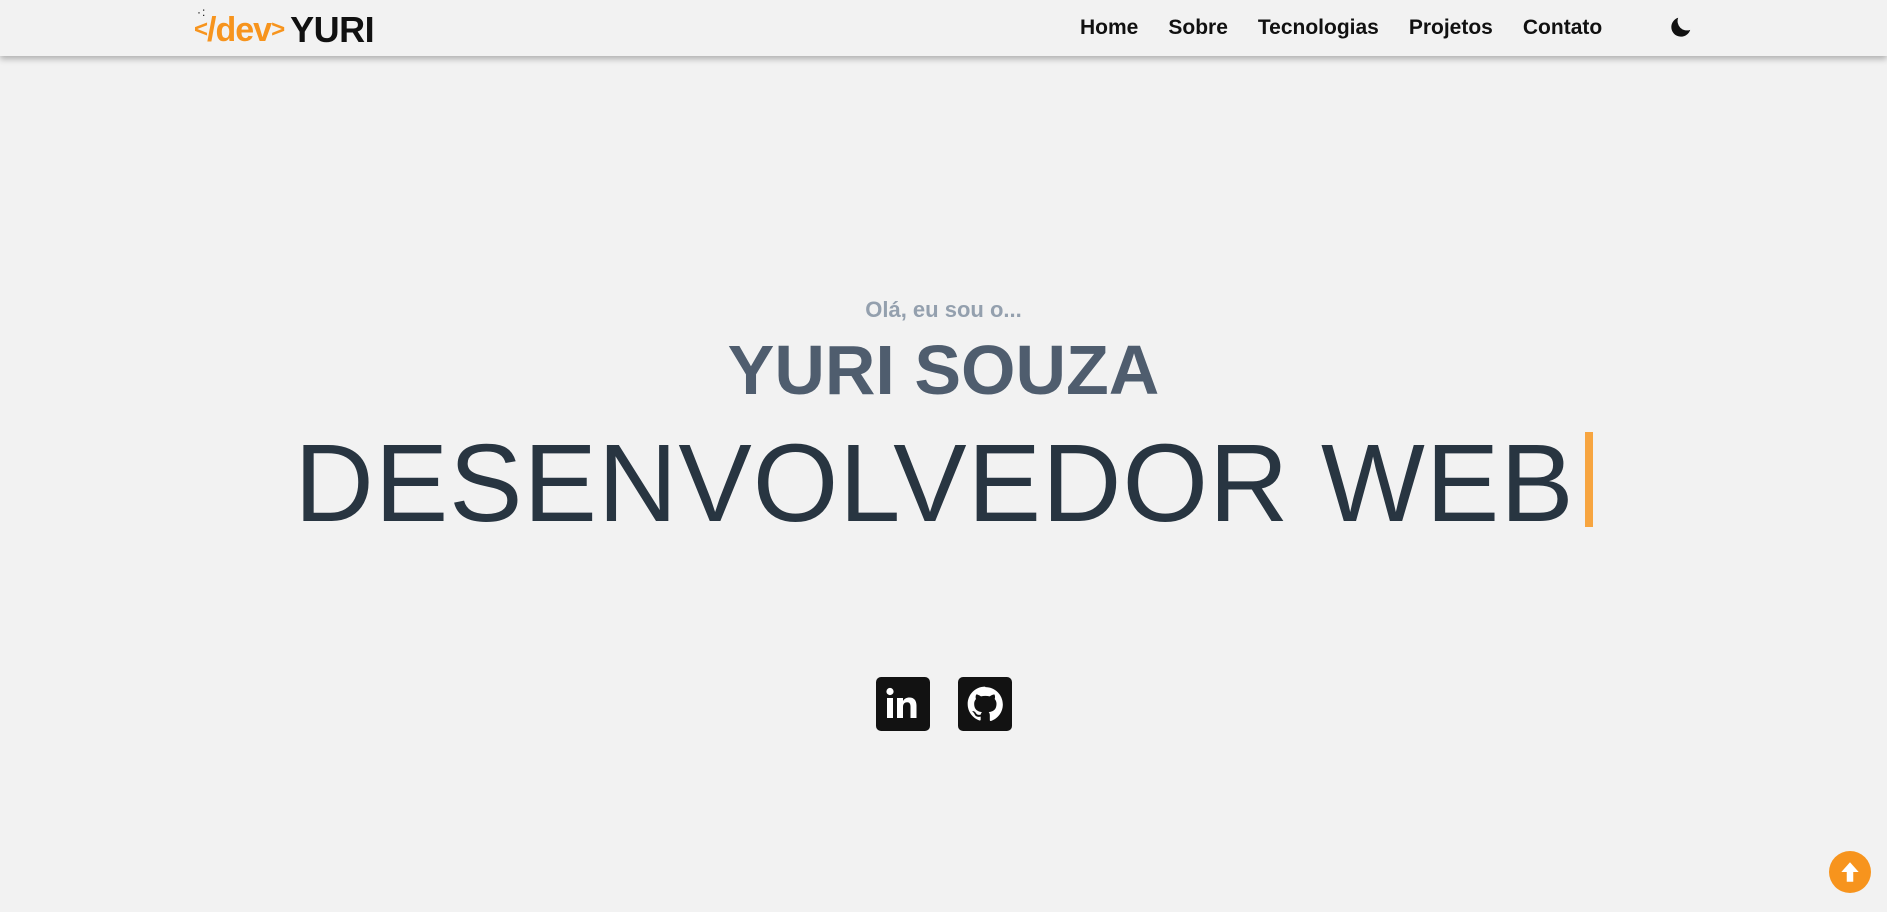 This screenshot has height=912, width=1887. I want to click on brand-logo: ·: </dev> YURI, so click(284, 27).